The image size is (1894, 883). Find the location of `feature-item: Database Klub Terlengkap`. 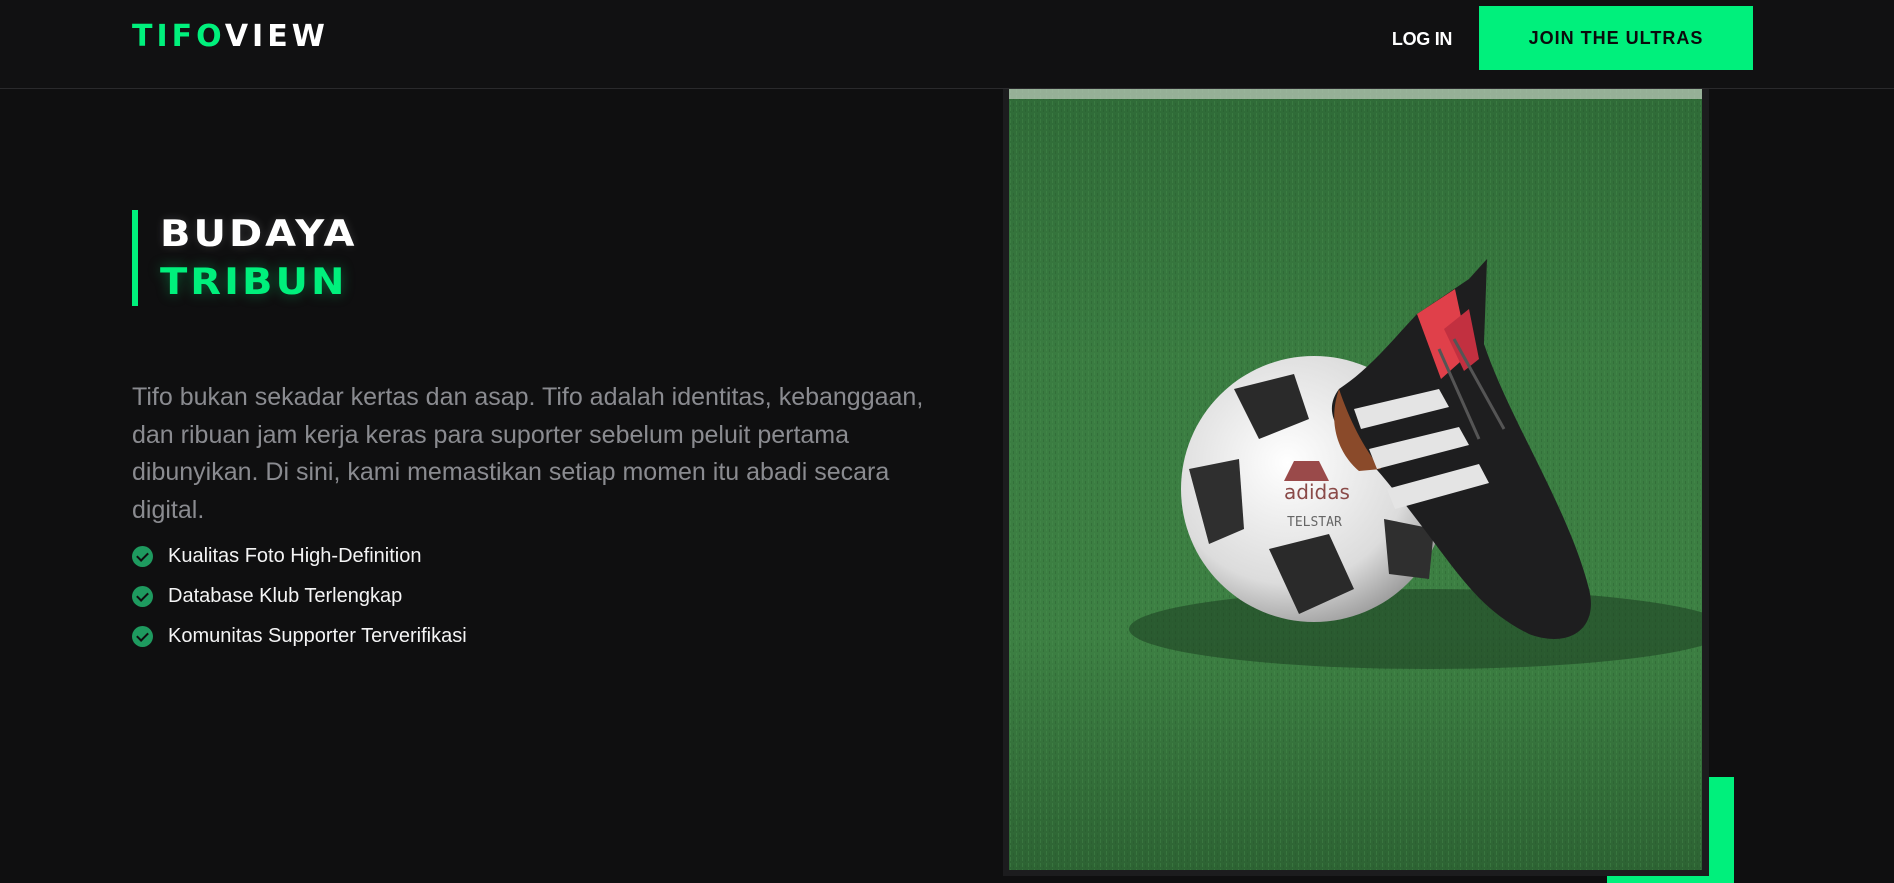

feature-item: Database Klub Terlengkap is located at coordinates (299, 596).